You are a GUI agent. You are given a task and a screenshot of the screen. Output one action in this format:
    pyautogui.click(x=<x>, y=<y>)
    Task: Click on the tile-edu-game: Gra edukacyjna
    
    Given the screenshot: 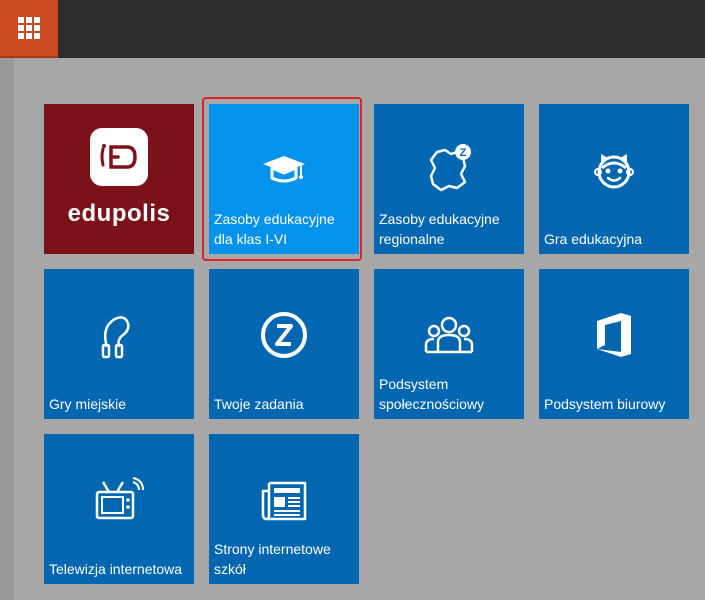 What is the action you would take?
    pyautogui.click(x=614, y=179)
    